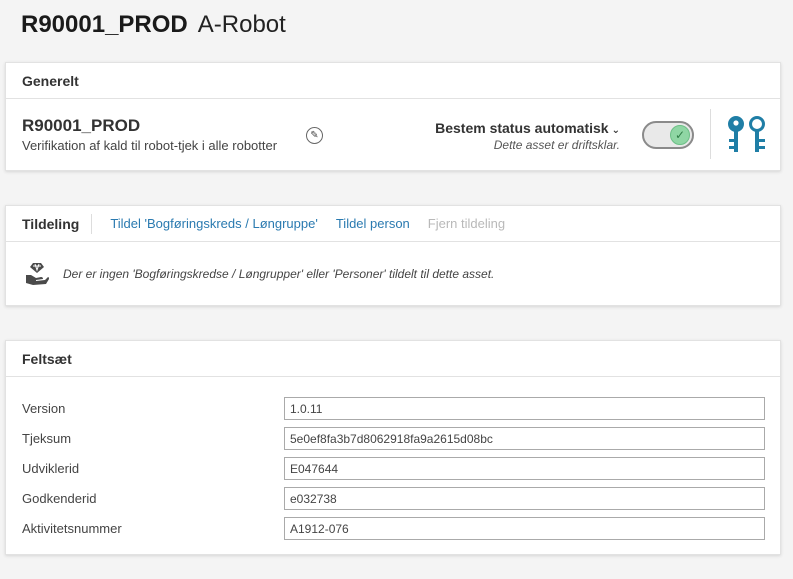 The image size is (793, 579). Describe the element at coordinates (44, 408) in the screenshot. I see `field-label: Version` at that location.